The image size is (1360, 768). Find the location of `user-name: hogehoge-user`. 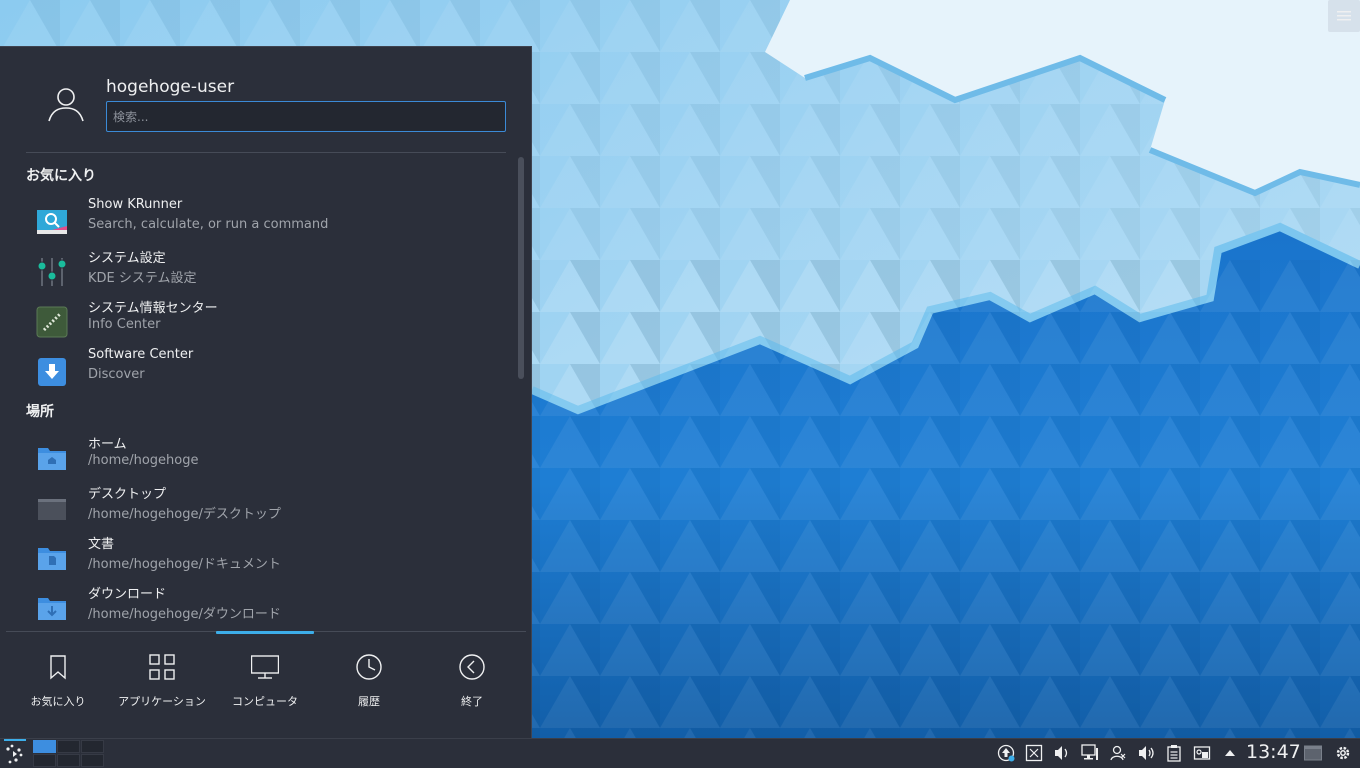

user-name: hogehoge-user is located at coordinates (170, 87).